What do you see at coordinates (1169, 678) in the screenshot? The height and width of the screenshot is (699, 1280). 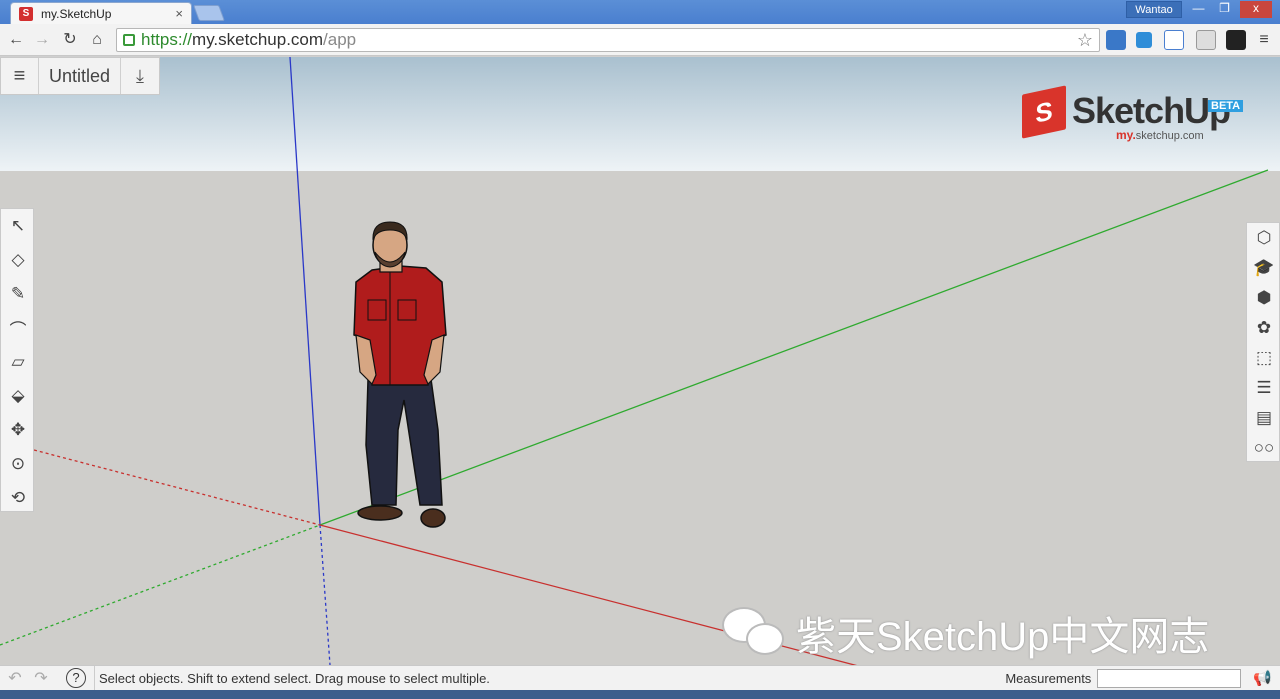 I see `measurements-input` at bounding box center [1169, 678].